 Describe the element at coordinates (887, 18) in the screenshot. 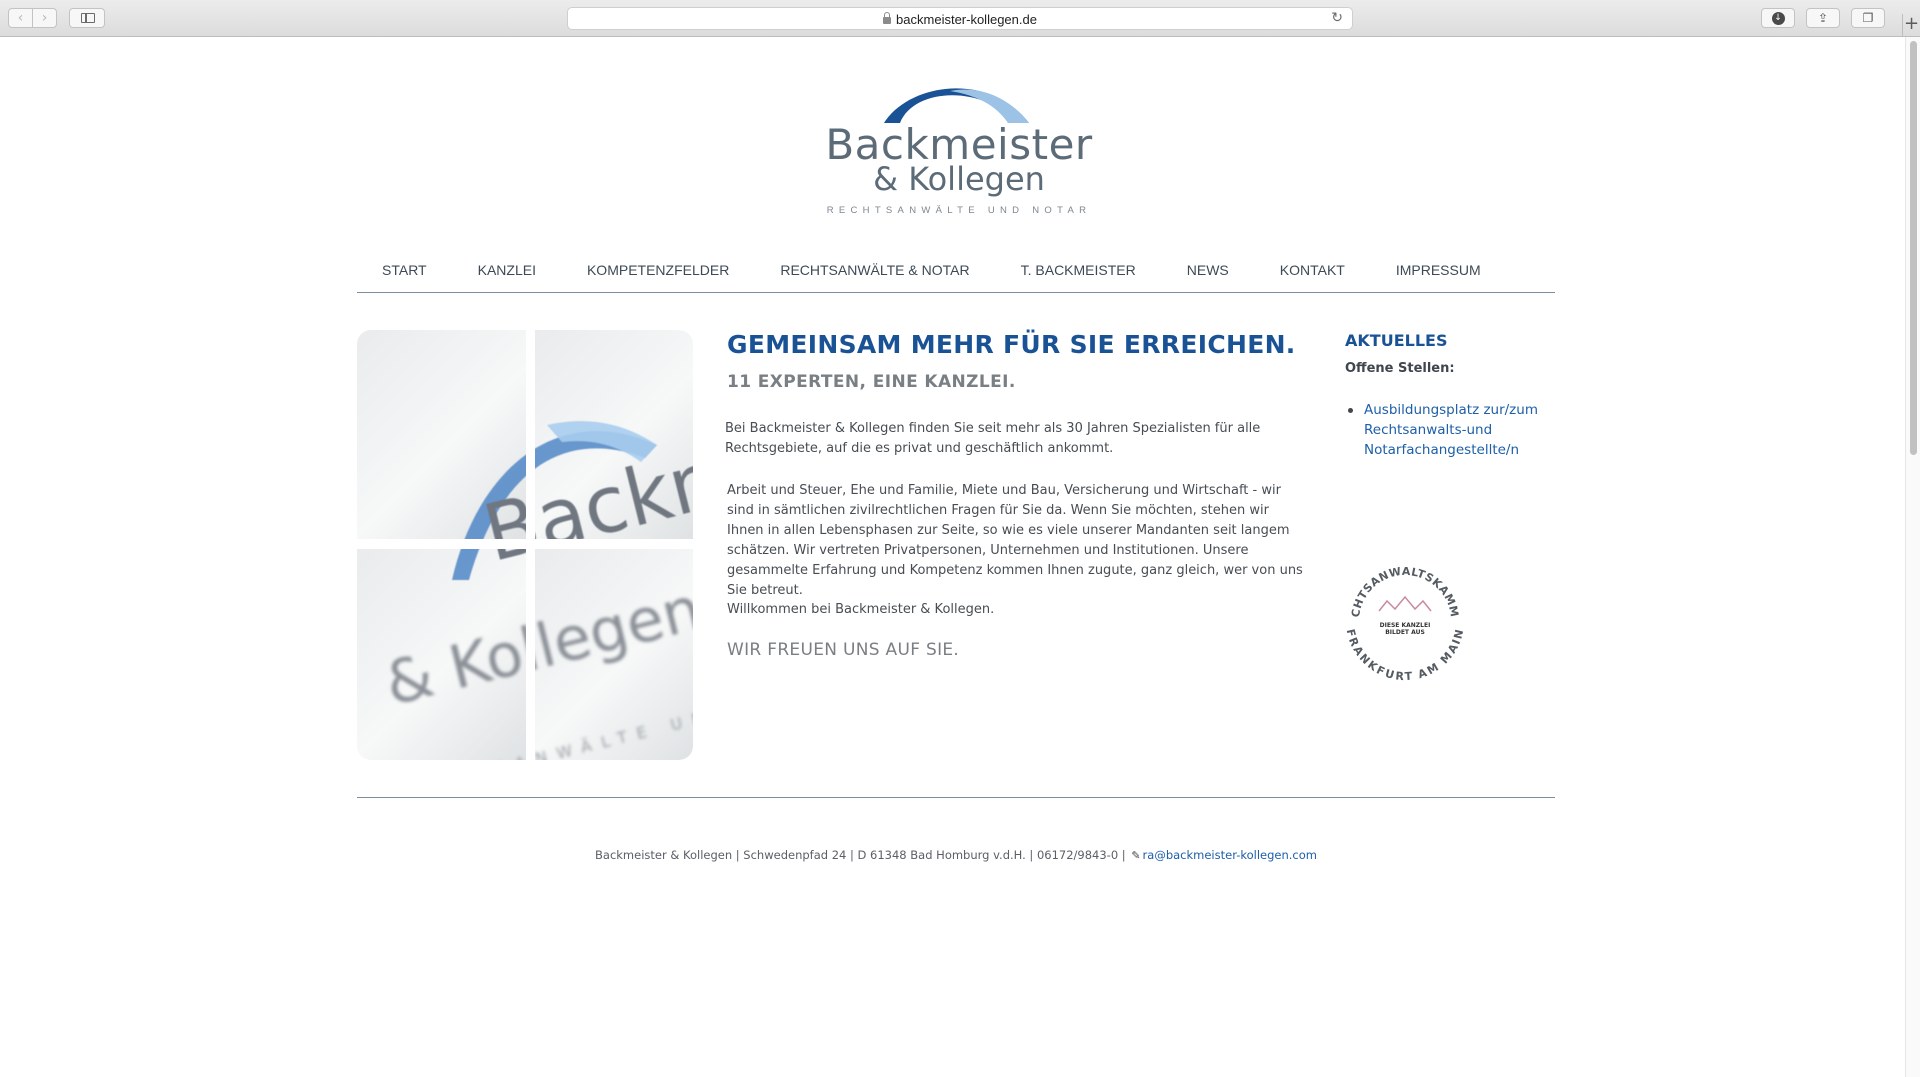

I see `lock-icon` at that location.